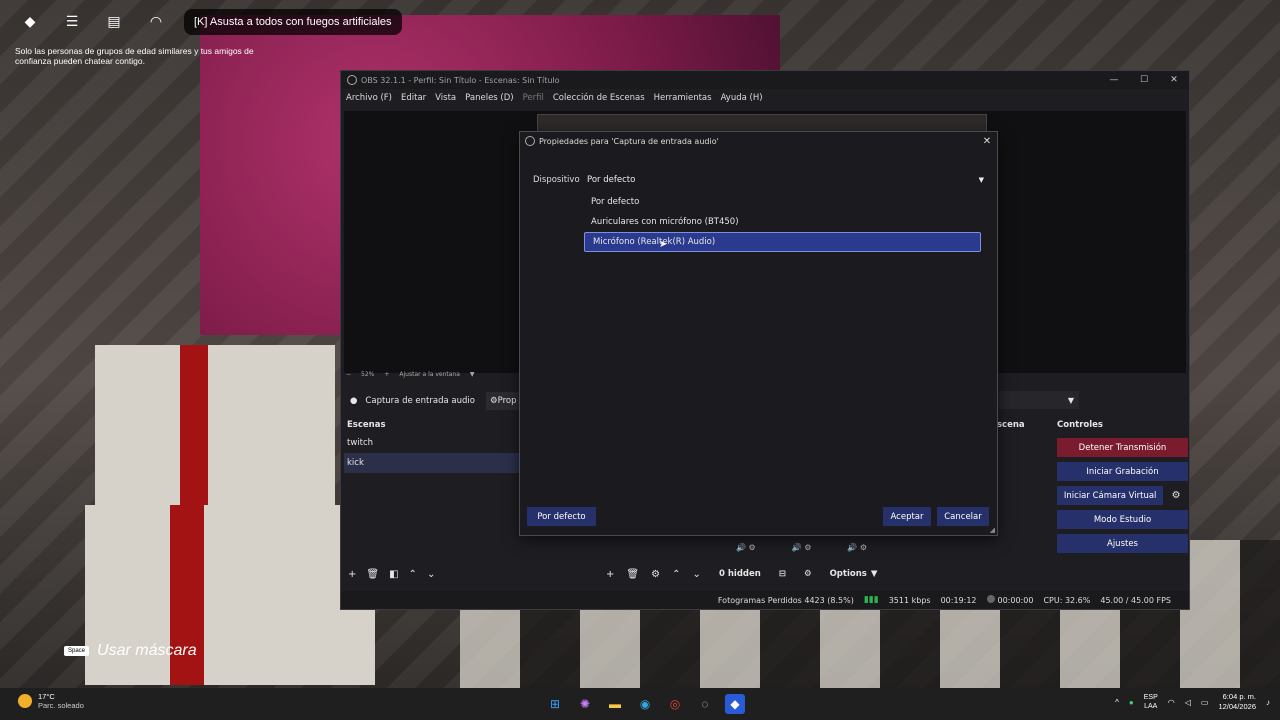 The height and width of the screenshot is (720, 1280). I want to click on option-microfono: Micrófono (Realtek(R) Audio), so click(782, 242).